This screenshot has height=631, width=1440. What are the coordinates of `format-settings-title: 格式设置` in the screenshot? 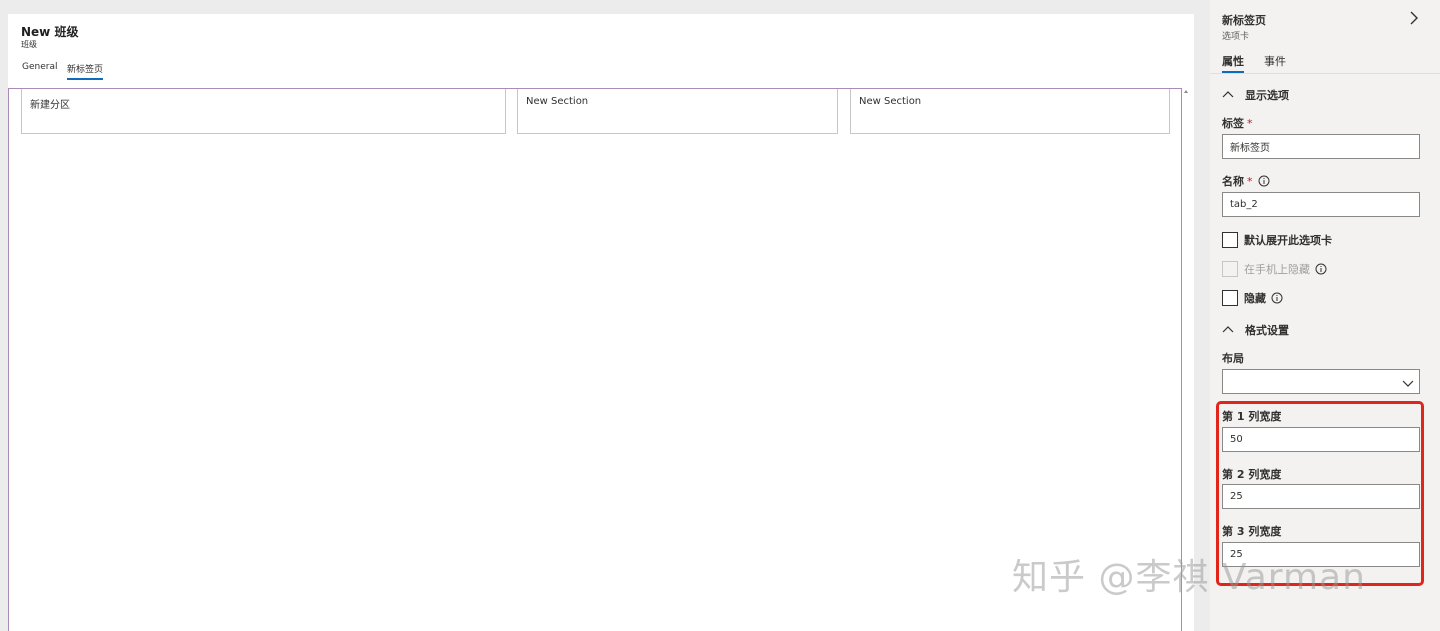 It's located at (1267, 330).